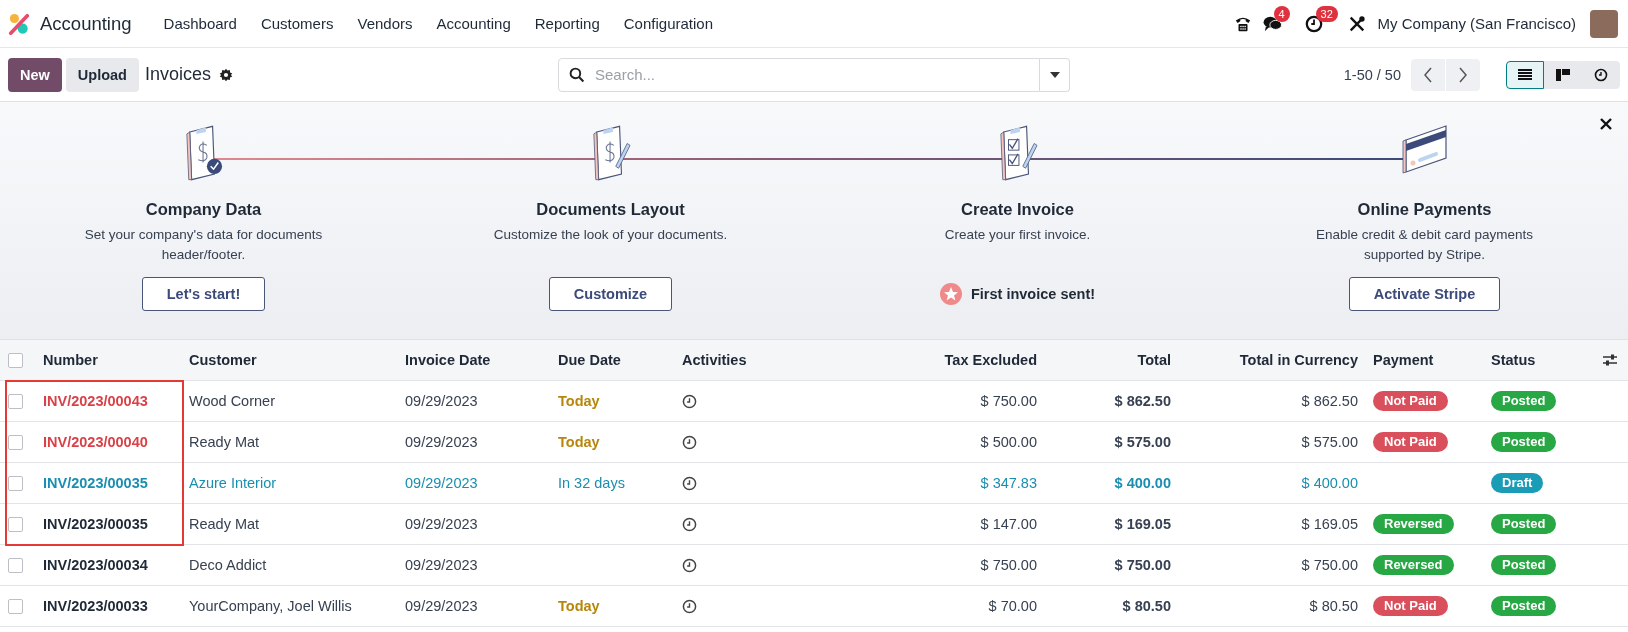  What do you see at coordinates (591, 483) in the screenshot?
I see `due-date: In 32 days` at bounding box center [591, 483].